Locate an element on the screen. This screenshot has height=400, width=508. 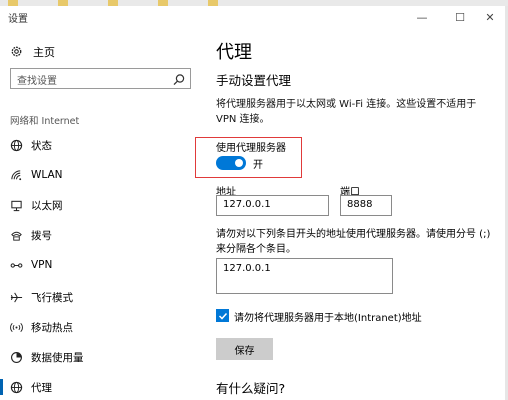
sidebar-item-status: 状态 is located at coordinates (101, 145).